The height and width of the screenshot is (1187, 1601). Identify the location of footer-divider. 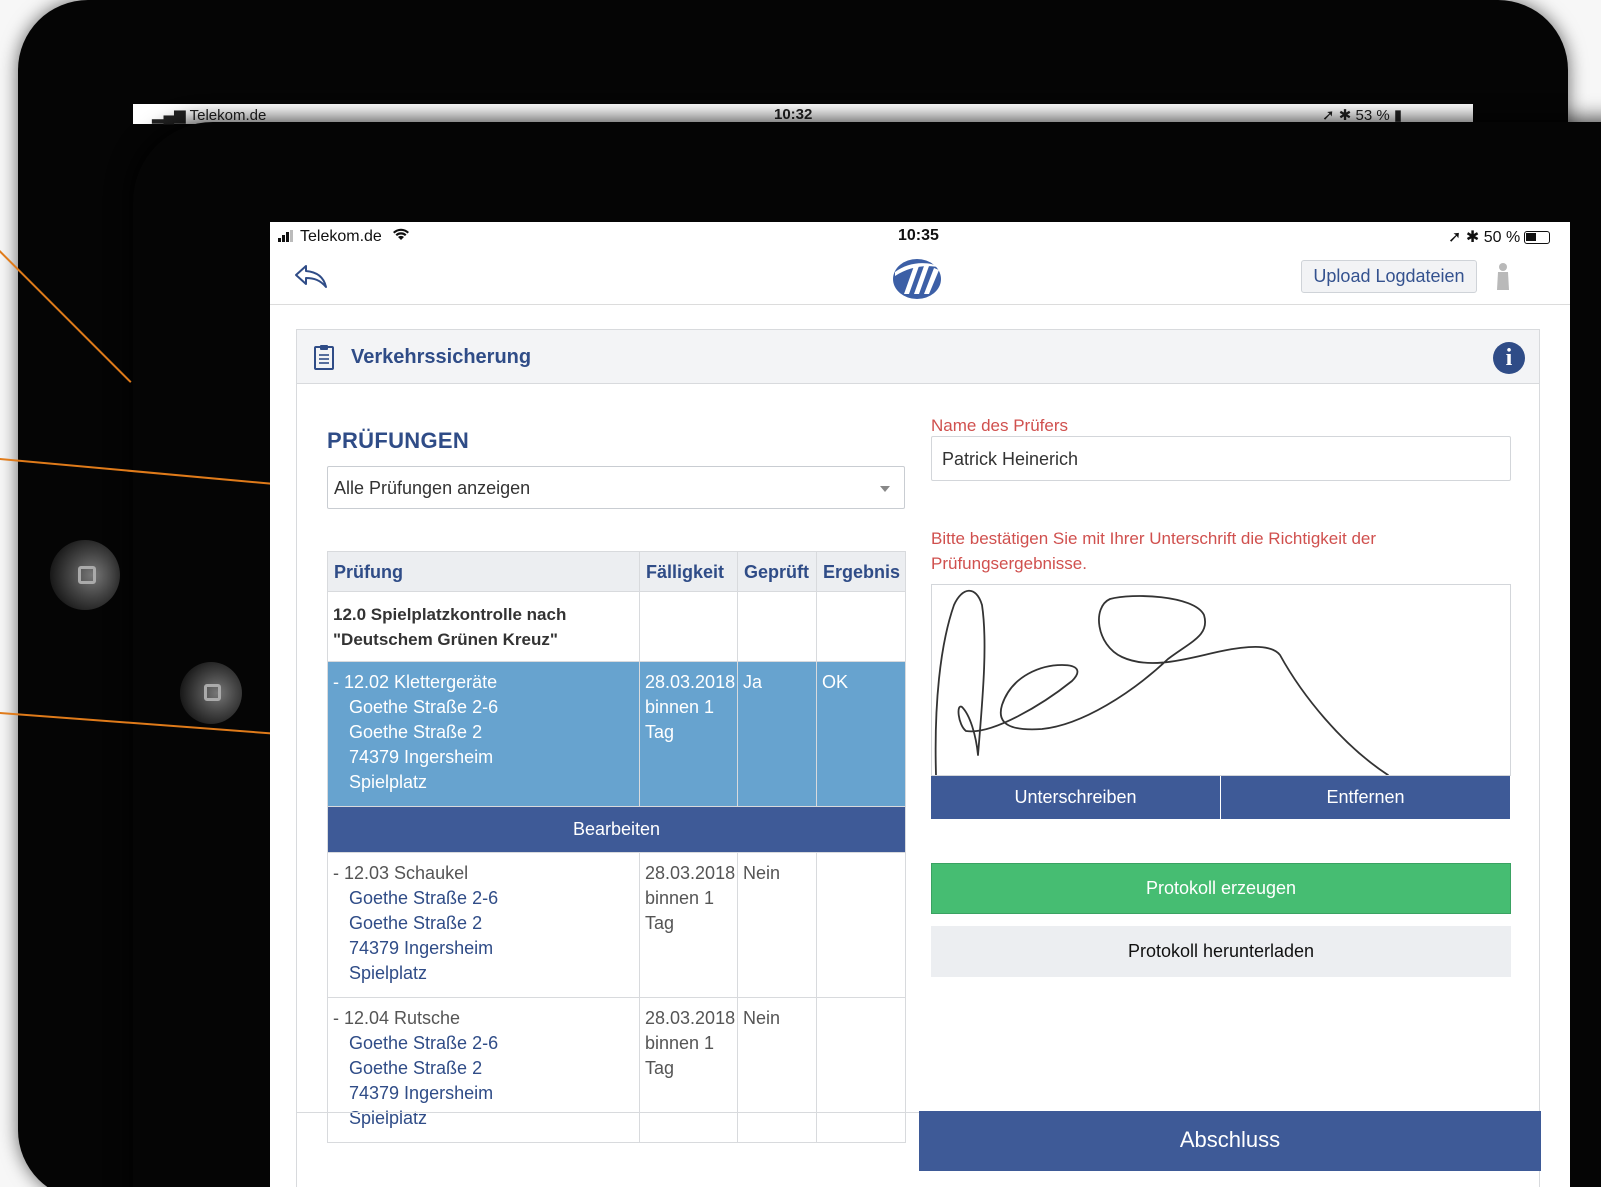
(608, 1112).